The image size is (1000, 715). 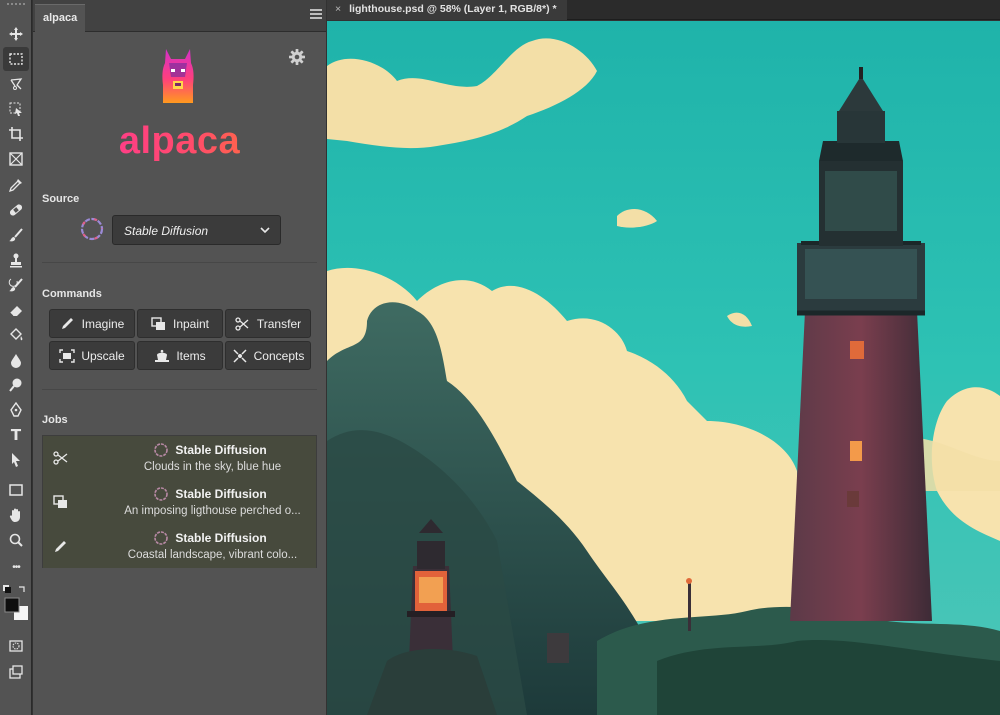 What do you see at coordinates (16, 515) in the screenshot?
I see `hand-tool-icon` at bounding box center [16, 515].